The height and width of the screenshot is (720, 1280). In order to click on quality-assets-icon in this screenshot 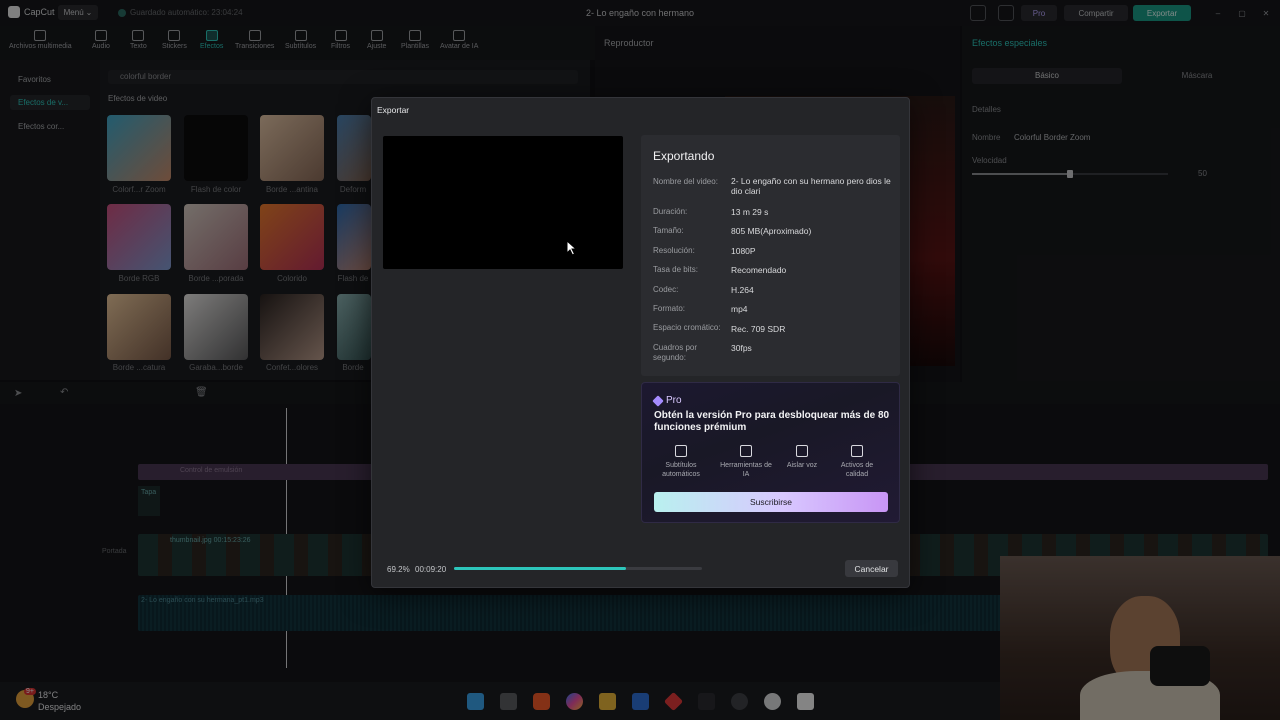, I will do `click(857, 451)`.